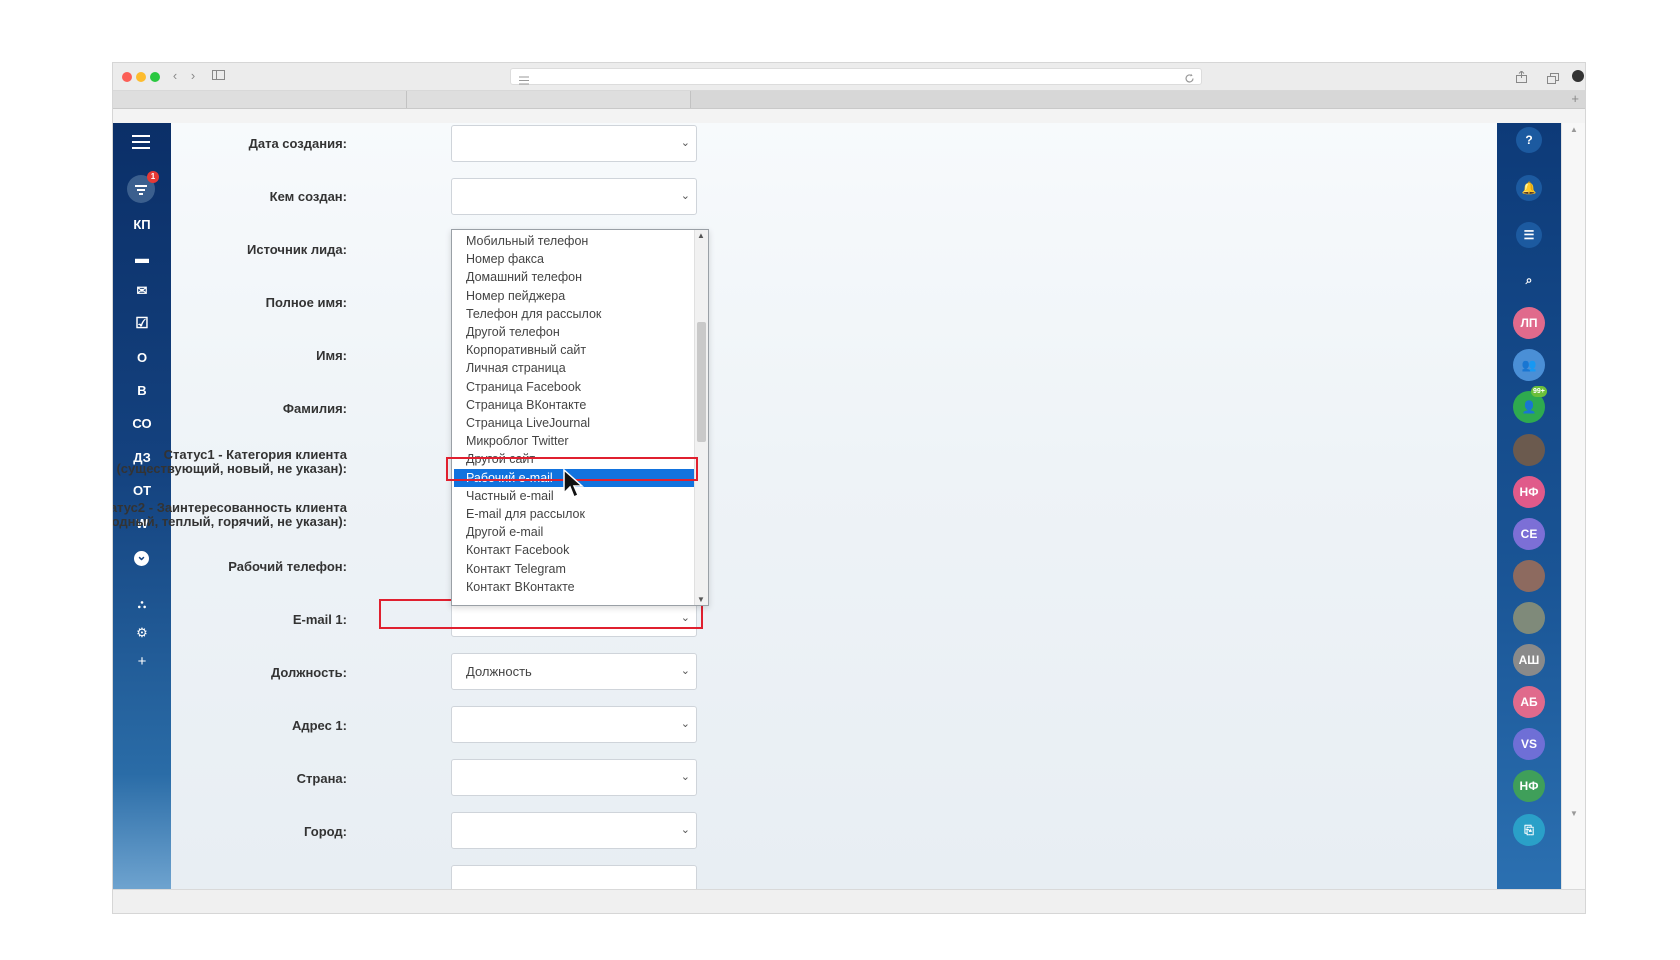 The height and width of the screenshot is (960, 1680). Describe the element at coordinates (574, 569) in the screenshot. I see `dropdown-option: Контакт Telegram` at that location.